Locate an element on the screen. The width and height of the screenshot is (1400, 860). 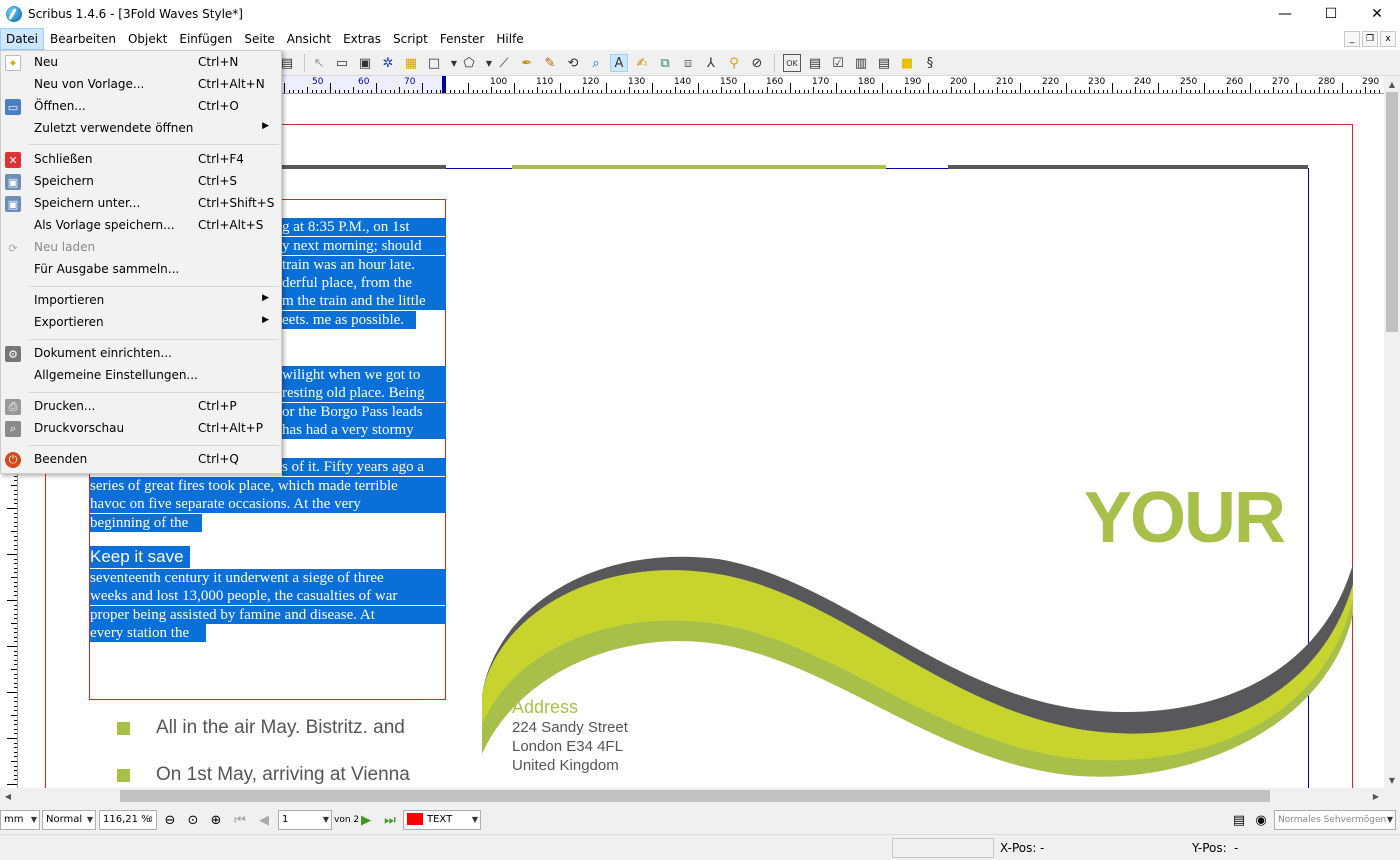
pdf-annotation-icon: ■ is located at coordinates (907, 63).